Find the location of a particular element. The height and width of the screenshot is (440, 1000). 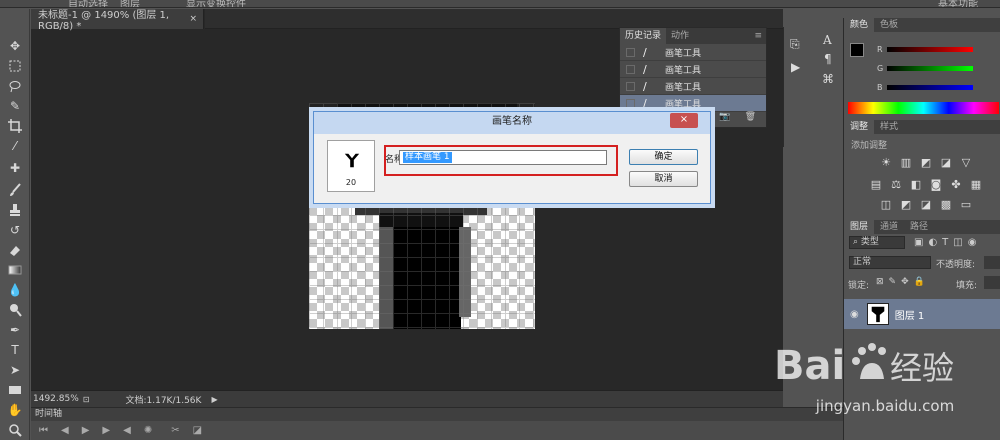

exposure-icon: ◪ is located at coordinates (946, 162).